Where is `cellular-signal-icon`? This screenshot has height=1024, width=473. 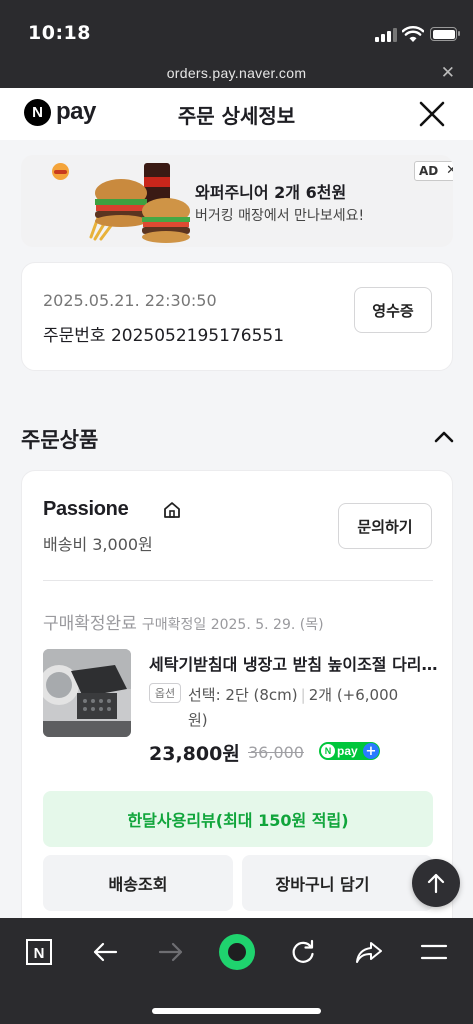
cellular-signal-icon is located at coordinates (386, 35).